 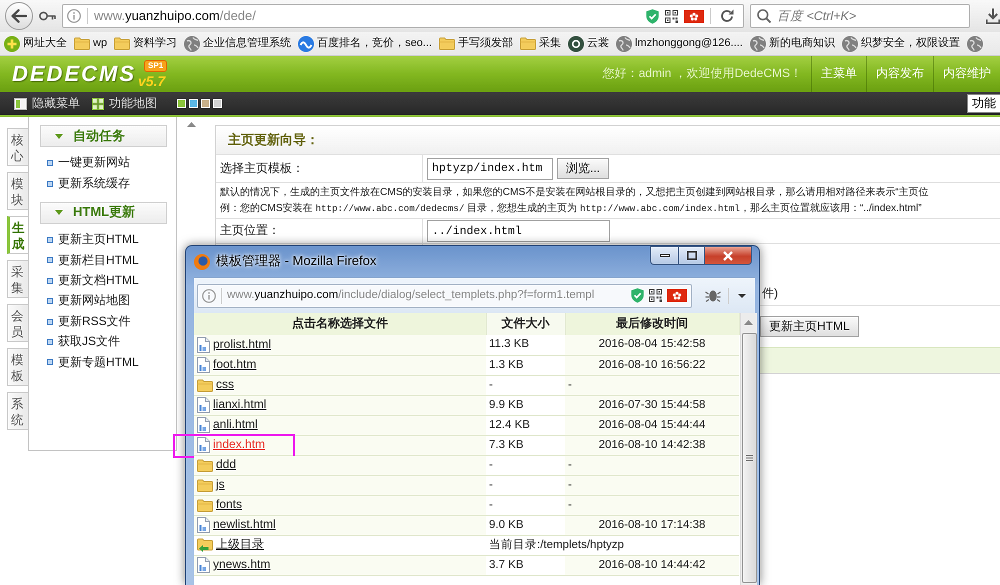 What do you see at coordinates (403, 16) in the screenshot?
I see `address-bar: www.yuanzhuipo.com/dede/` at bounding box center [403, 16].